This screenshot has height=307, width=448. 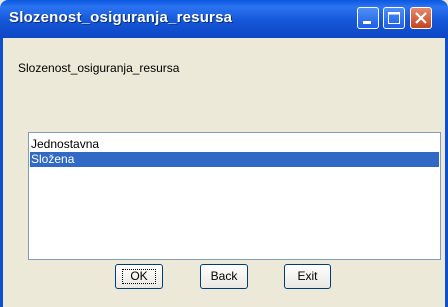 I want to click on prompt-label: Slozenost_osiguranja_resursa, so click(x=99, y=68).